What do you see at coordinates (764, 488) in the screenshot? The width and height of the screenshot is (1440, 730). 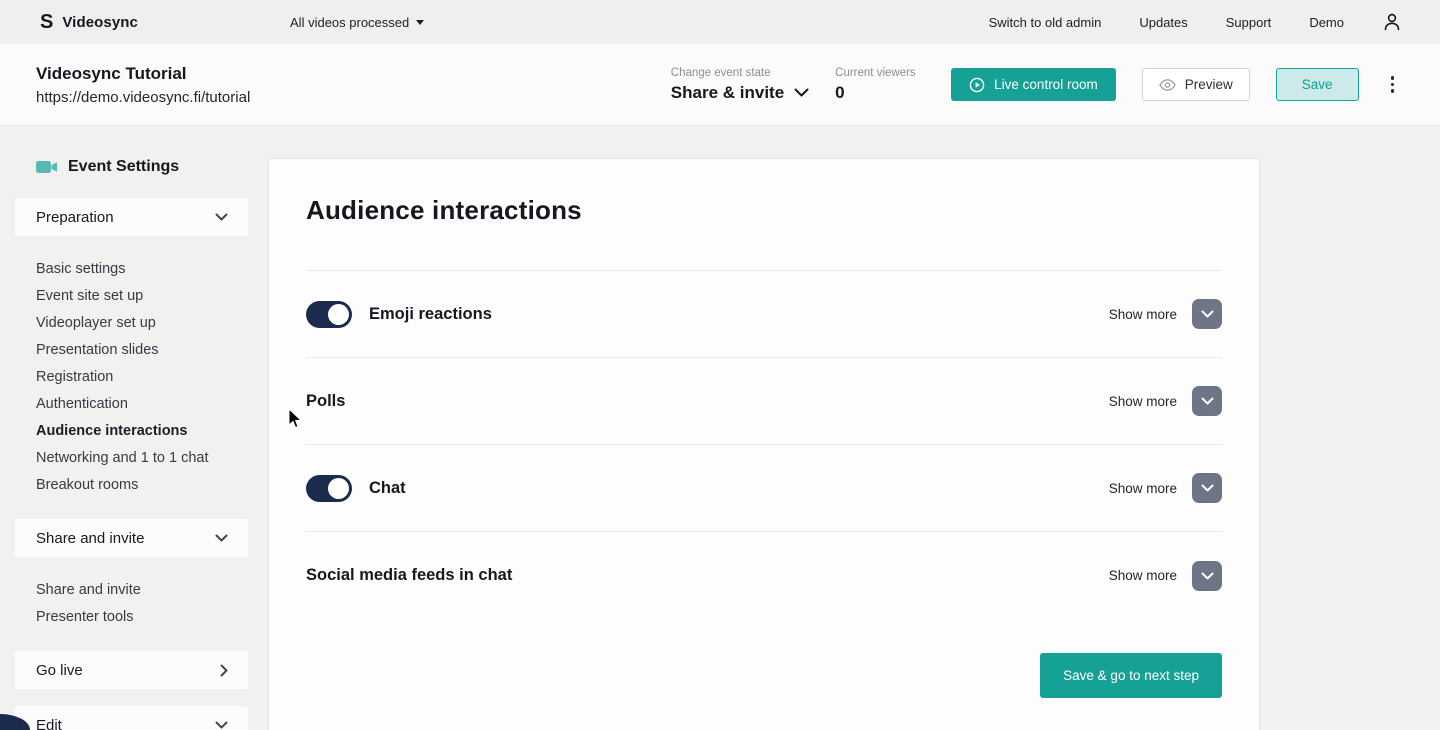 I see `chat-row: Chat Show more` at bounding box center [764, 488].